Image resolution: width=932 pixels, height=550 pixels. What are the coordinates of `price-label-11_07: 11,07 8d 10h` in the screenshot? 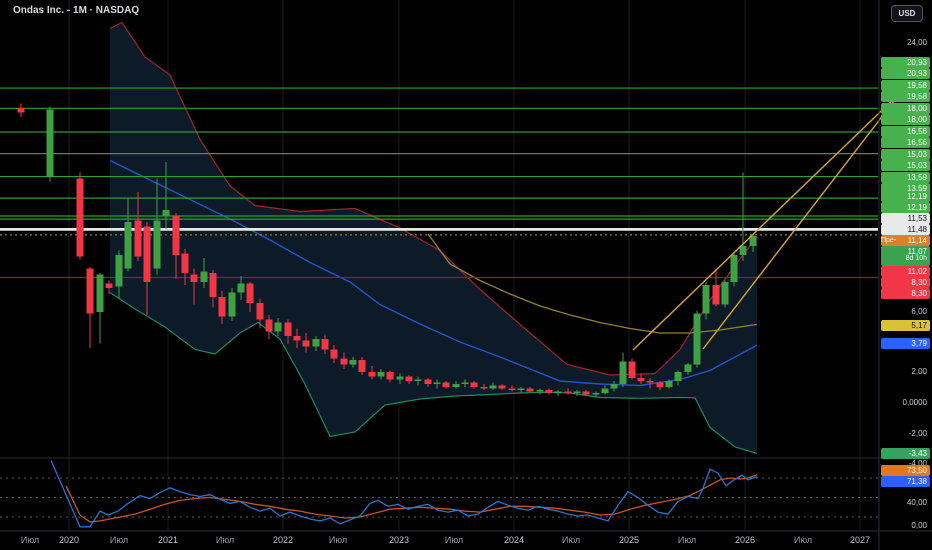 It's located at (905, 256).